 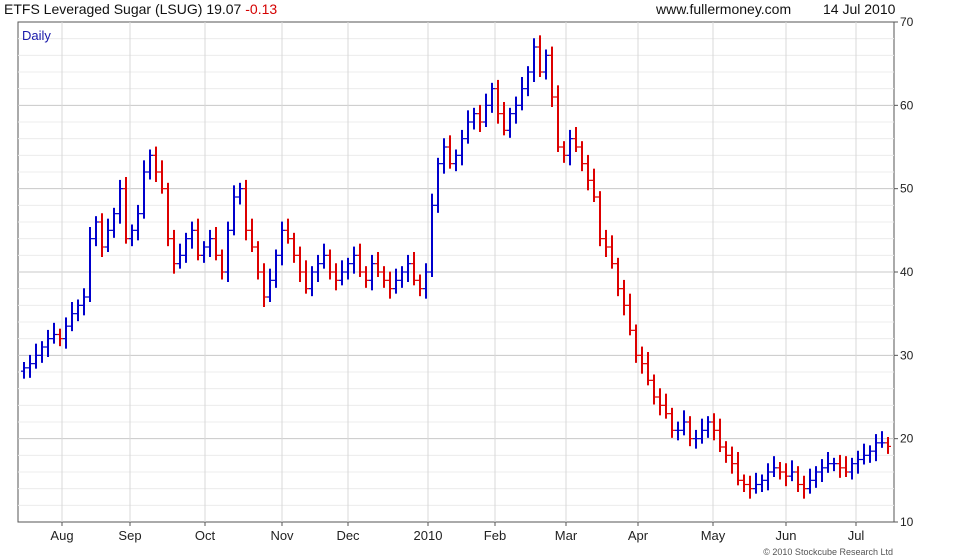 What do you see at coordinates (129, 535) in the screenshot?
I see `x-tick-label: Sep` at bounding box center [129, 535].